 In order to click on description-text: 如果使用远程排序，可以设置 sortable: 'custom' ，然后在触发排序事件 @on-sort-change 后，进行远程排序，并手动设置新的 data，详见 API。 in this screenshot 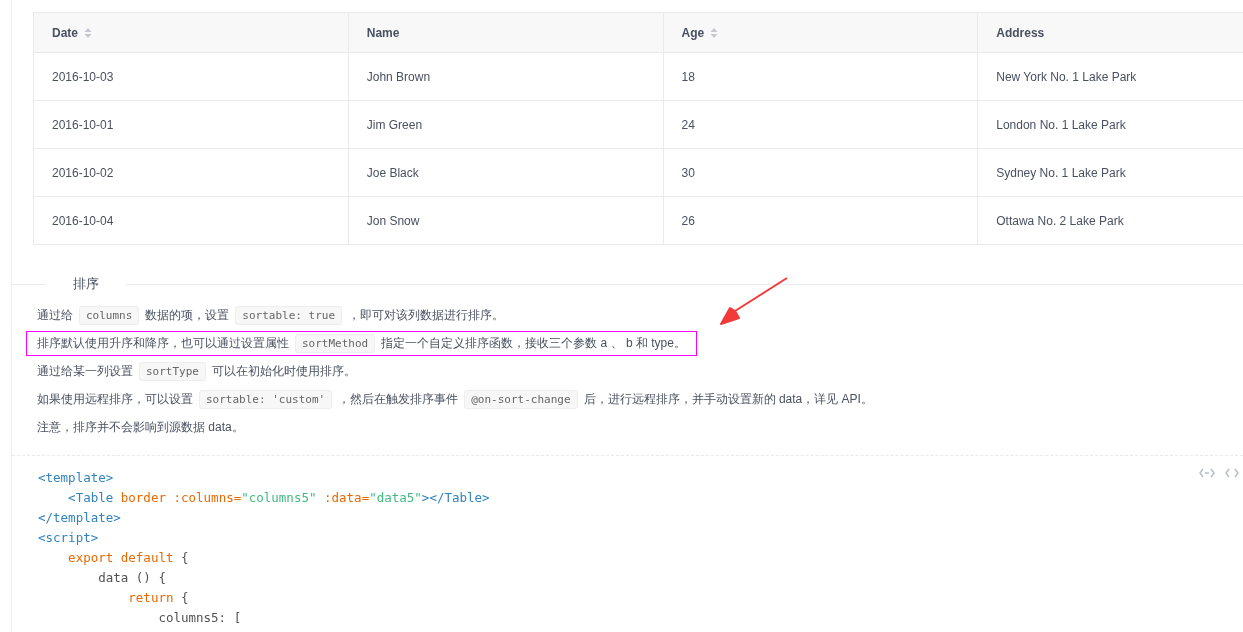, I will do `click(455, 399)`.